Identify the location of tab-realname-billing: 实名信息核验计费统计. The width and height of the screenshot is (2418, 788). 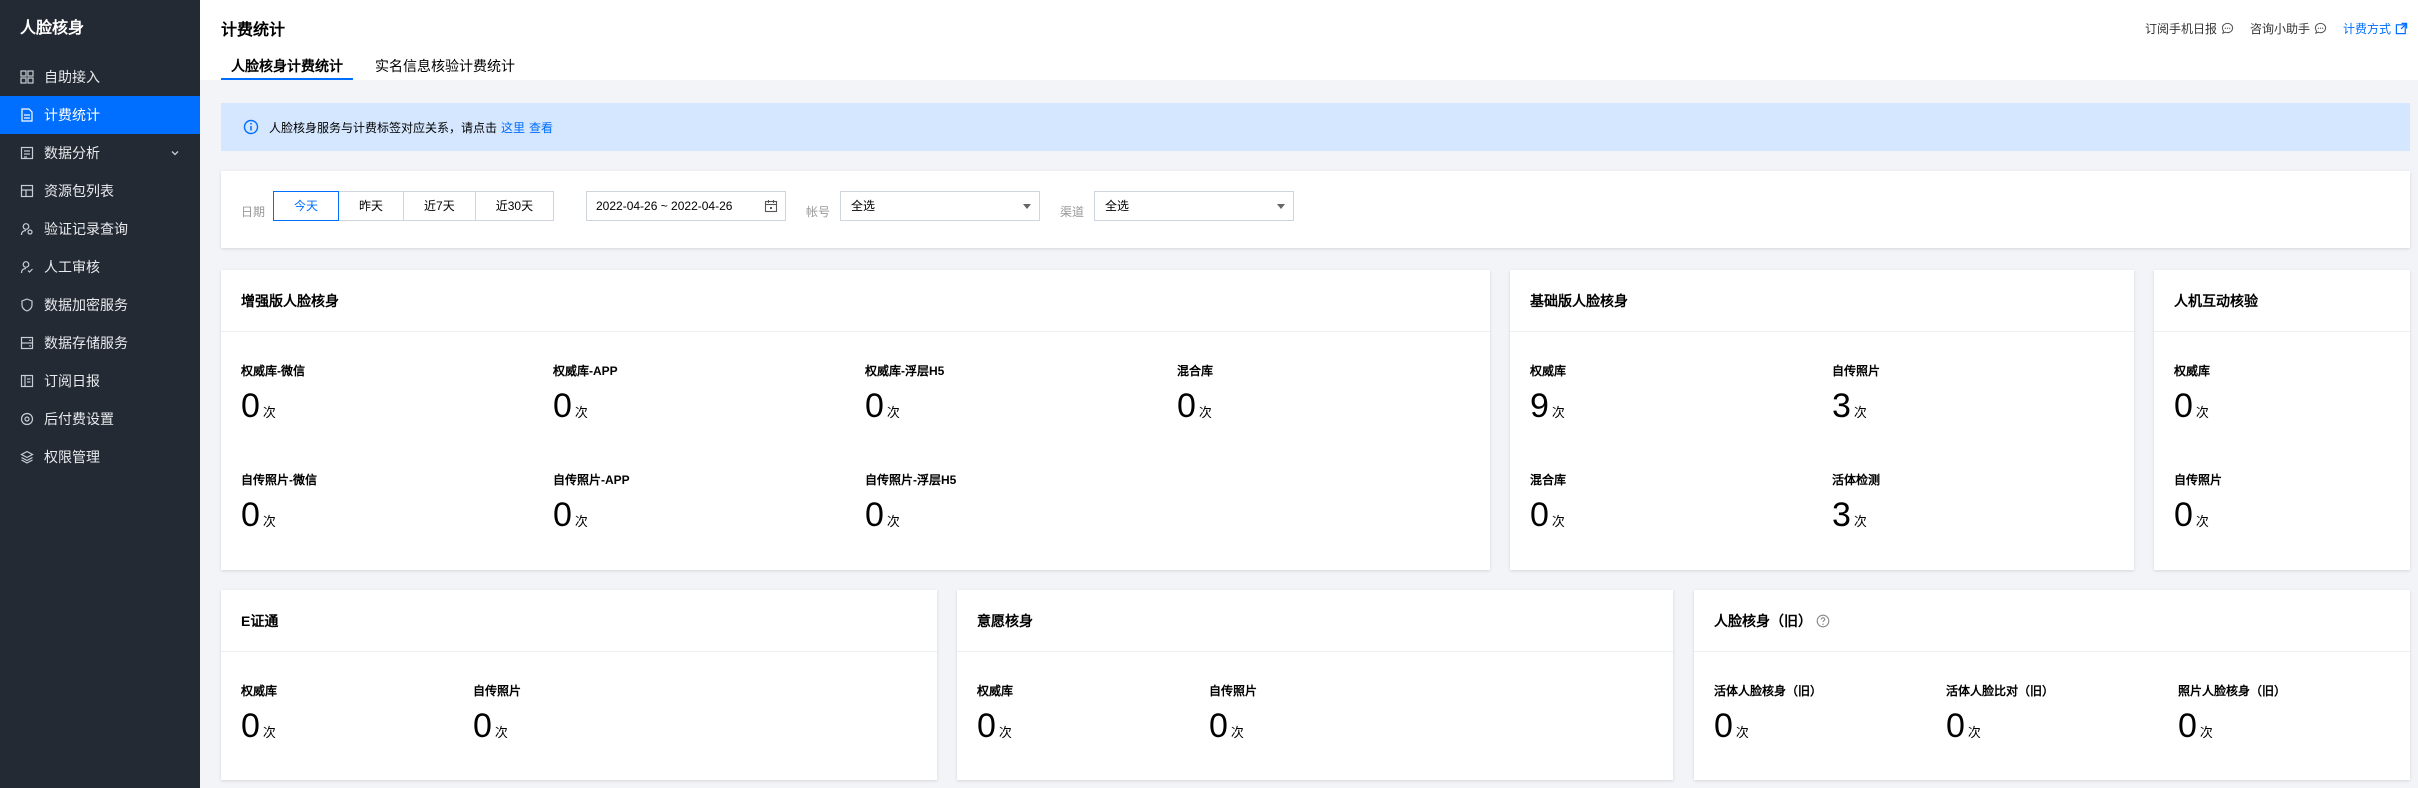
(445, 68).